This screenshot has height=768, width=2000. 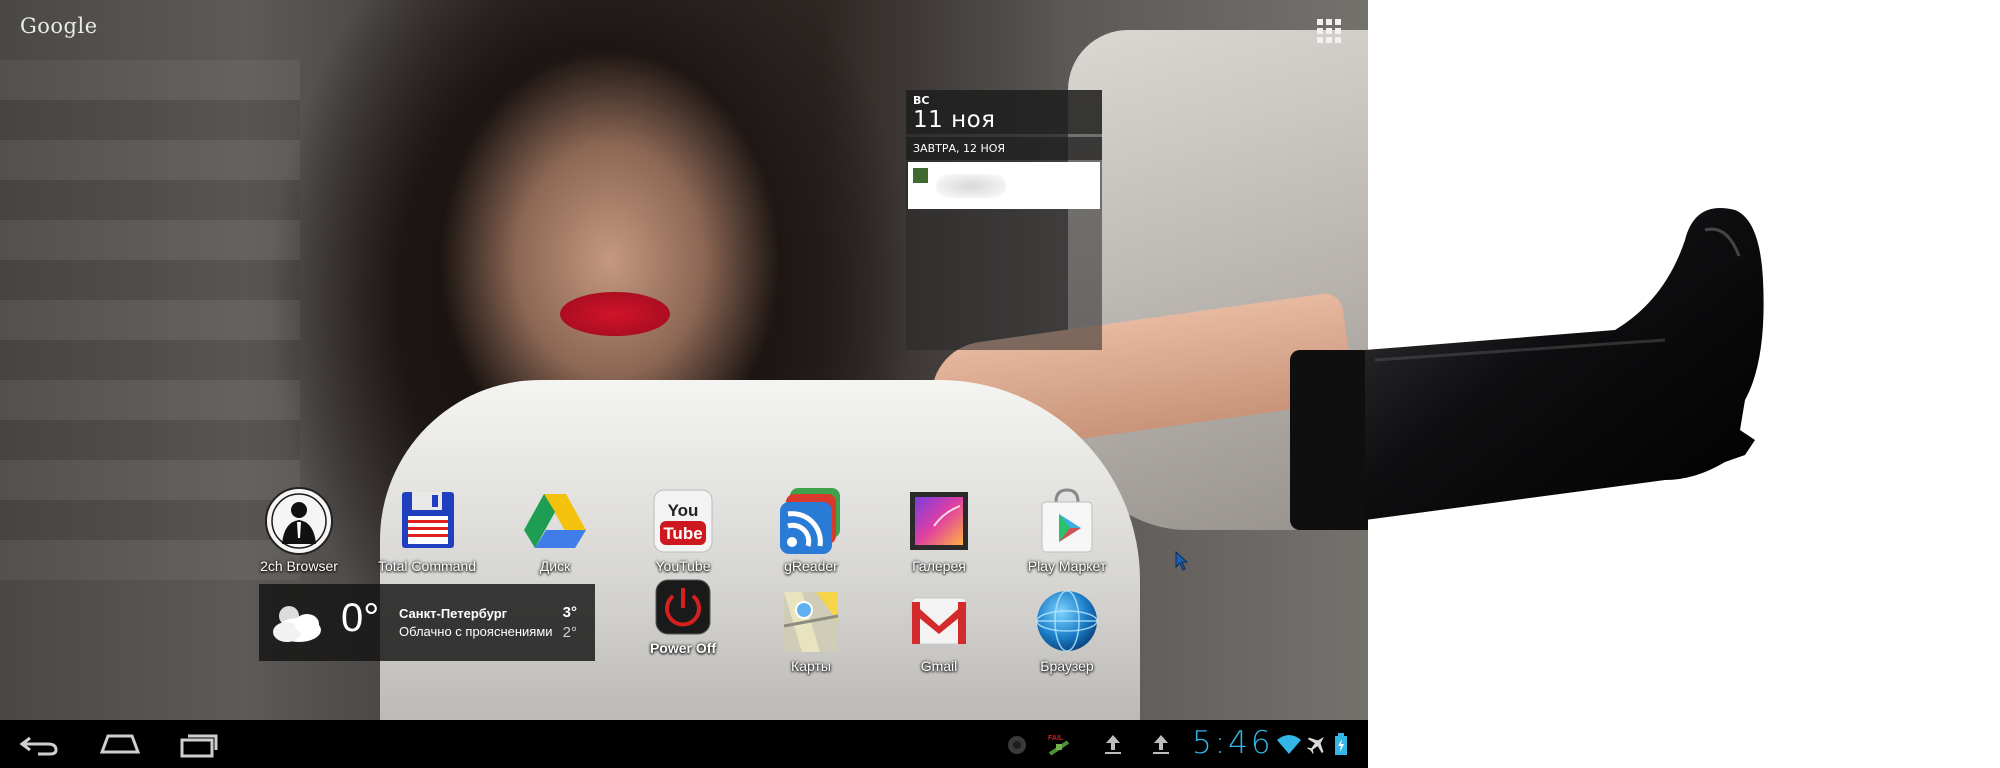 I want to click on app-browser: Браузер, so click(x=1067, y=630).